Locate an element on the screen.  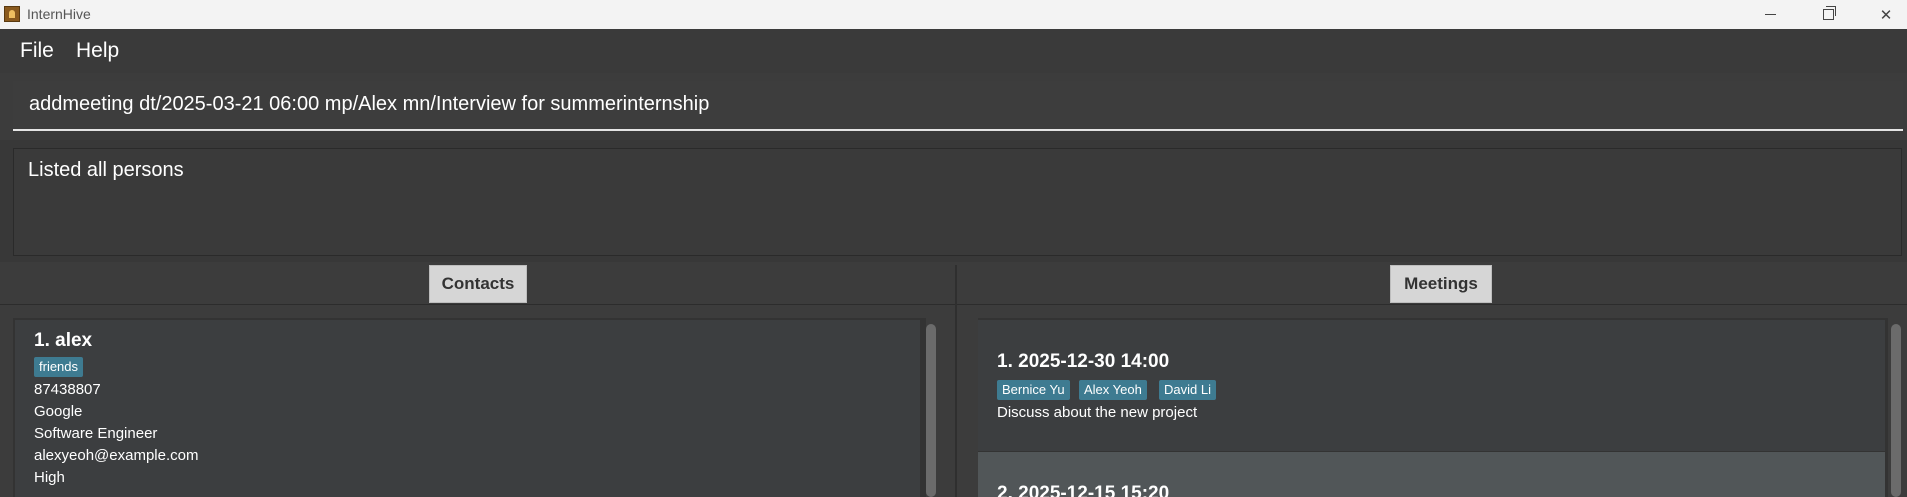
app-icon is located at coordinates (12, 14).